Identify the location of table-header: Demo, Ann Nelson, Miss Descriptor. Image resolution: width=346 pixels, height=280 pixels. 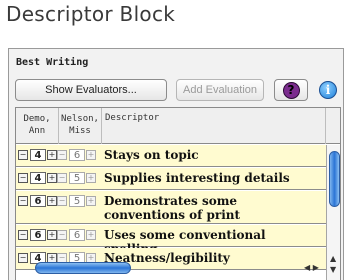
(178, 126).